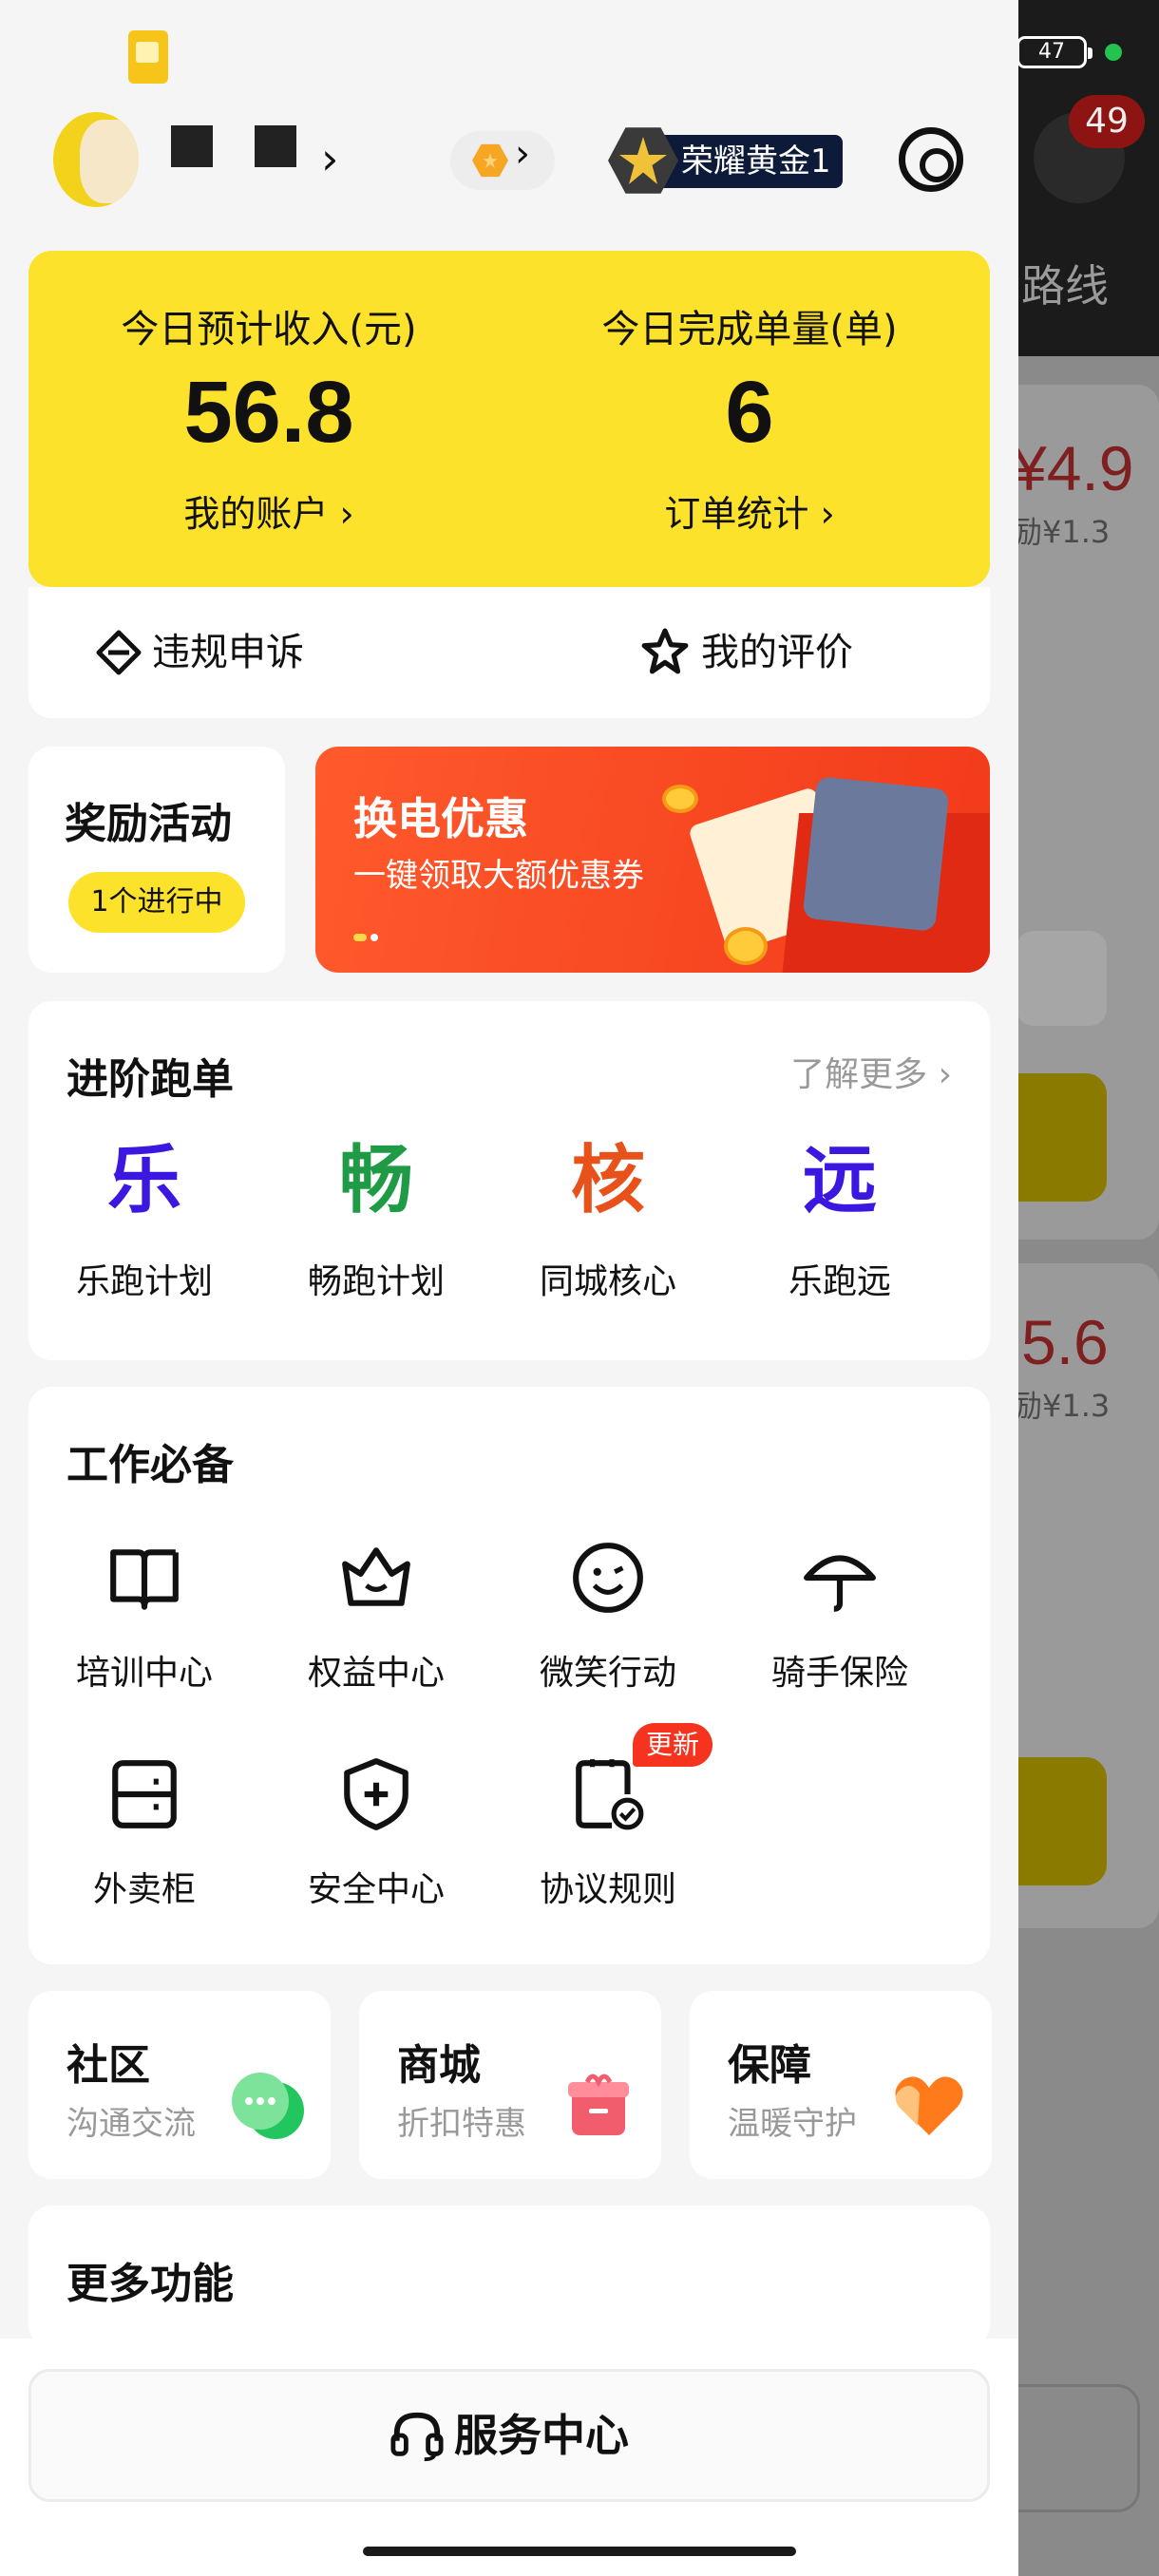 Image resolution: width=1159 pixels, height=2576 pixels. Describe the element at coordinates (144, 1281) in the screenshot. I see `plan-label: 乐跑计划` at that location.